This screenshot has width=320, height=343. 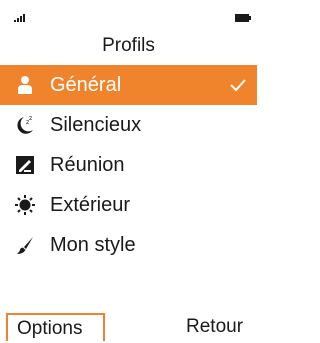 I want to click on check-icon, so click(x=238, y=85).